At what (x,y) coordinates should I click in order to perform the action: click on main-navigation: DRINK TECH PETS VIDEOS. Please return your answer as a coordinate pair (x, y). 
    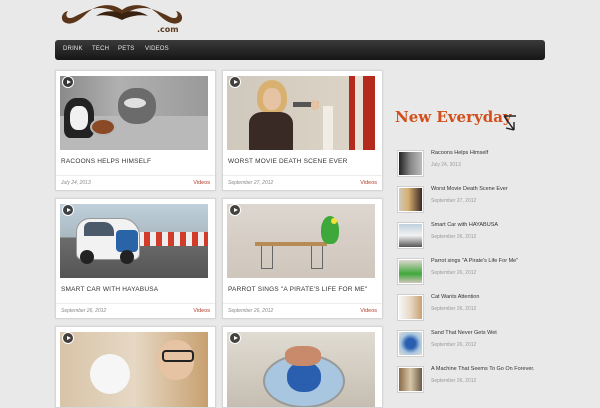
    Looking at the image, I should click on (300, 50).